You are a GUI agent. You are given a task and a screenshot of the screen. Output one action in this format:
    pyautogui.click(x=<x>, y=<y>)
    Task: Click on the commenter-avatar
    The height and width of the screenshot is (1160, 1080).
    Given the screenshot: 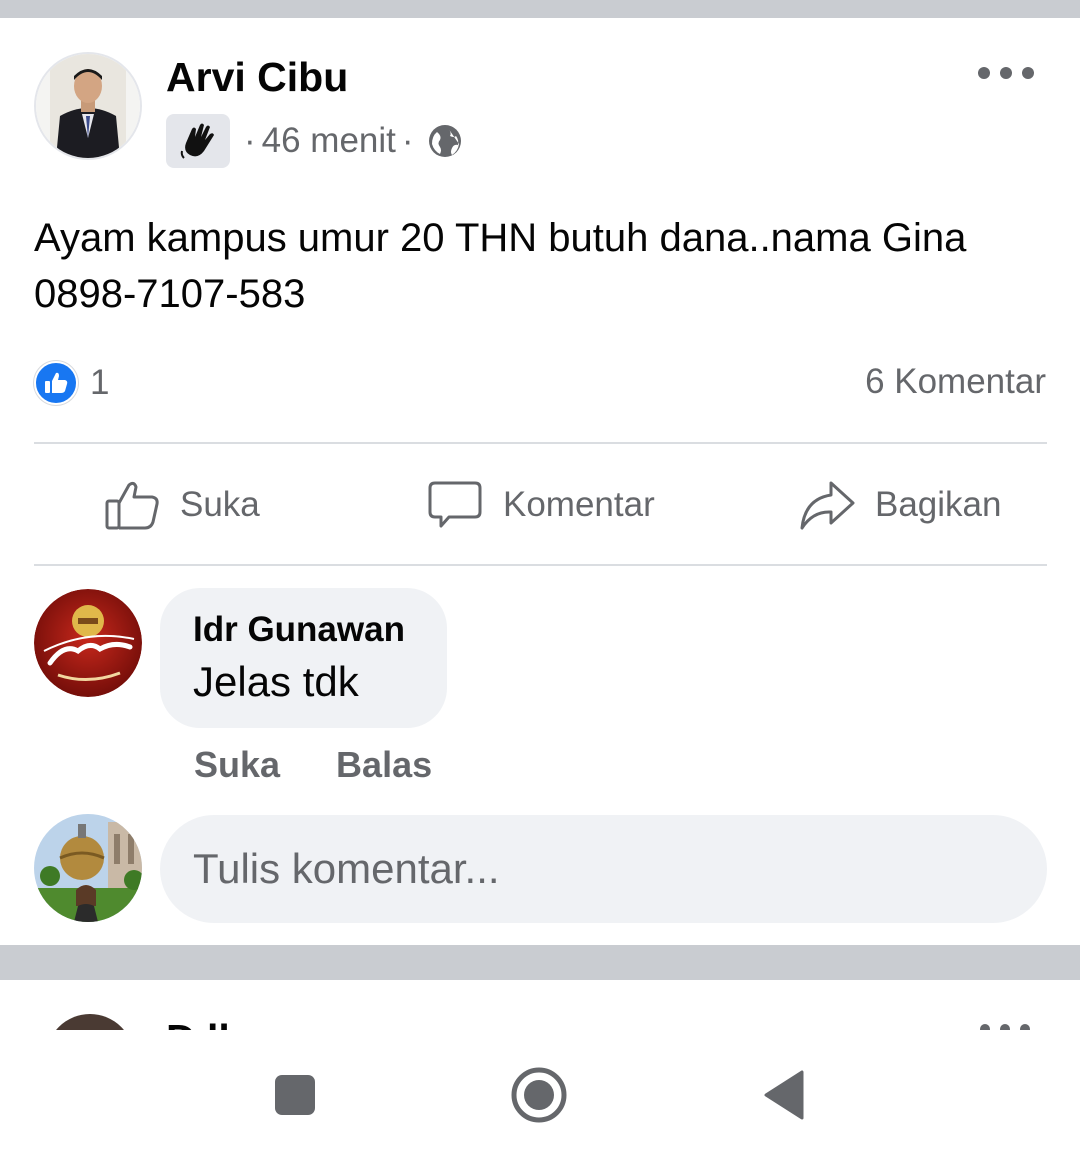 What is the action you would take?
    pyautogui.click(x=88, y=643)
    